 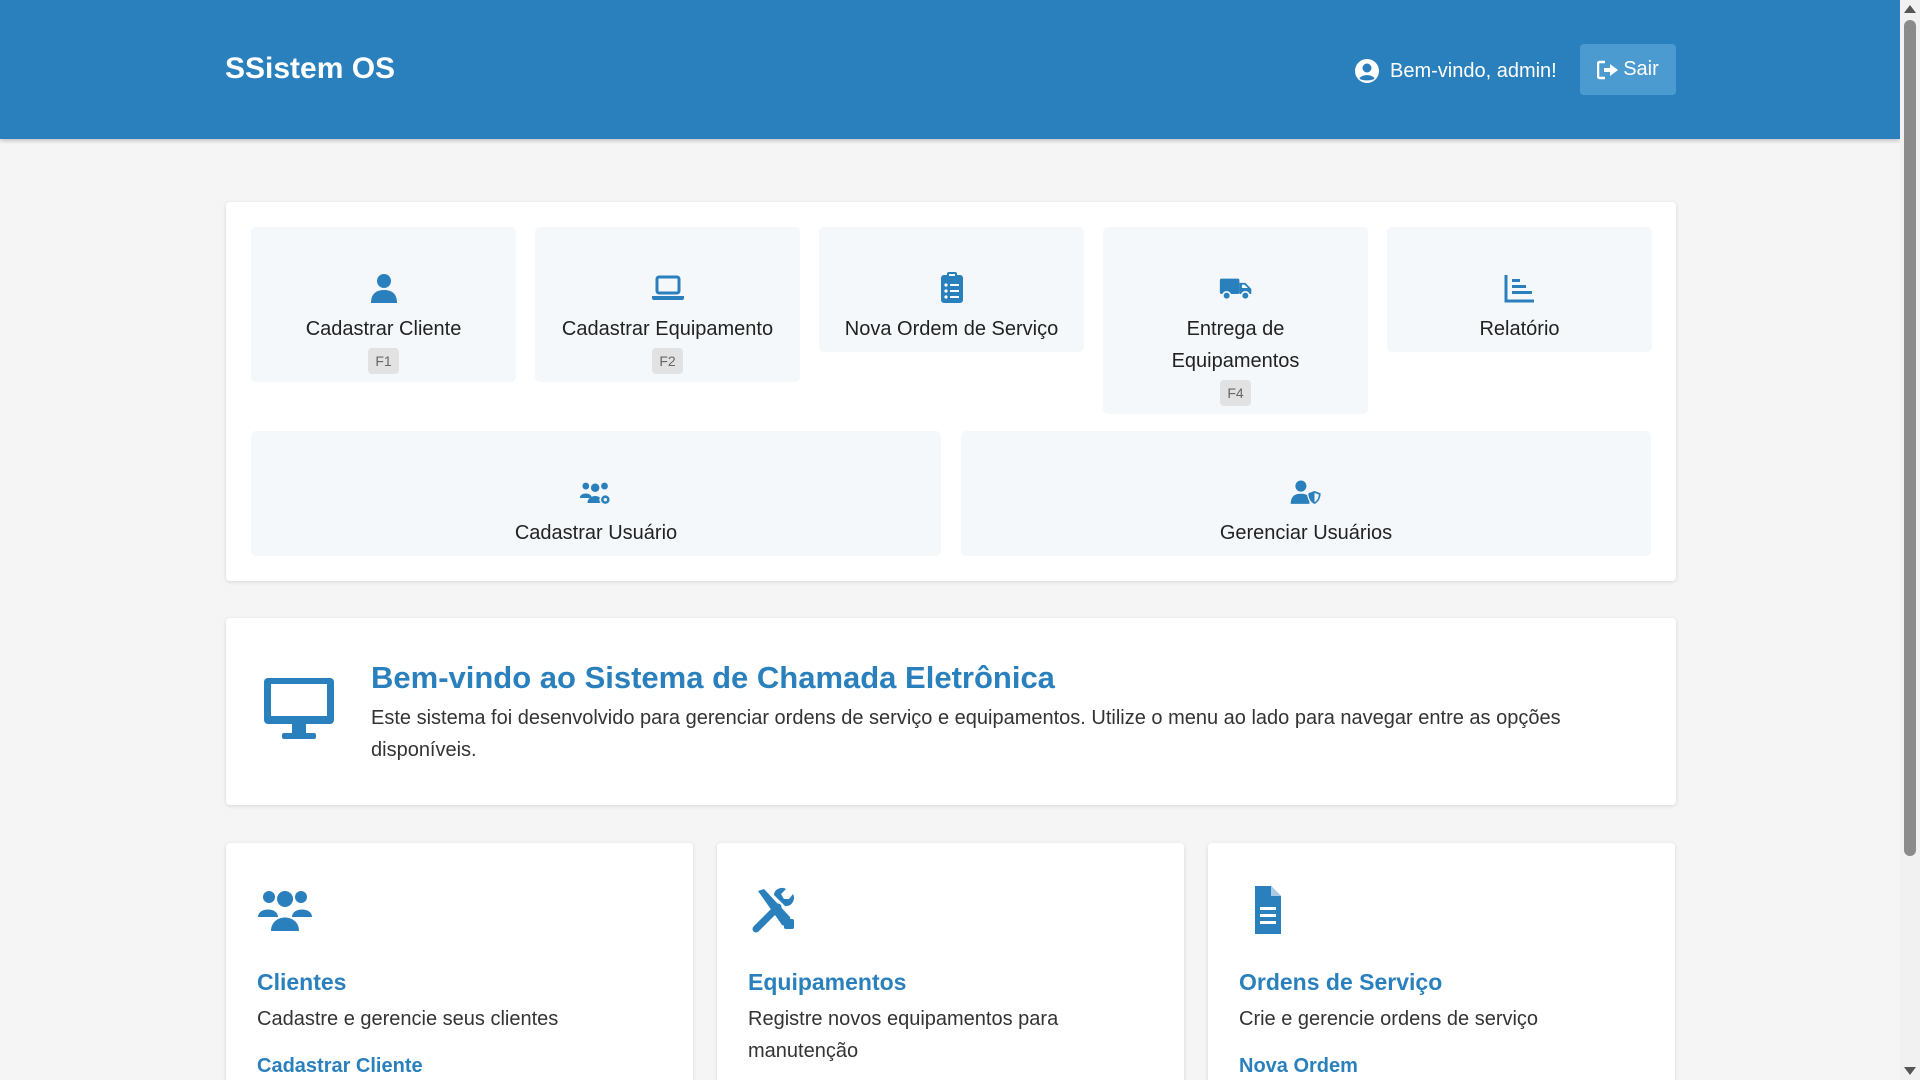 I want to click on tools-icon, so click(x=773, y=910).